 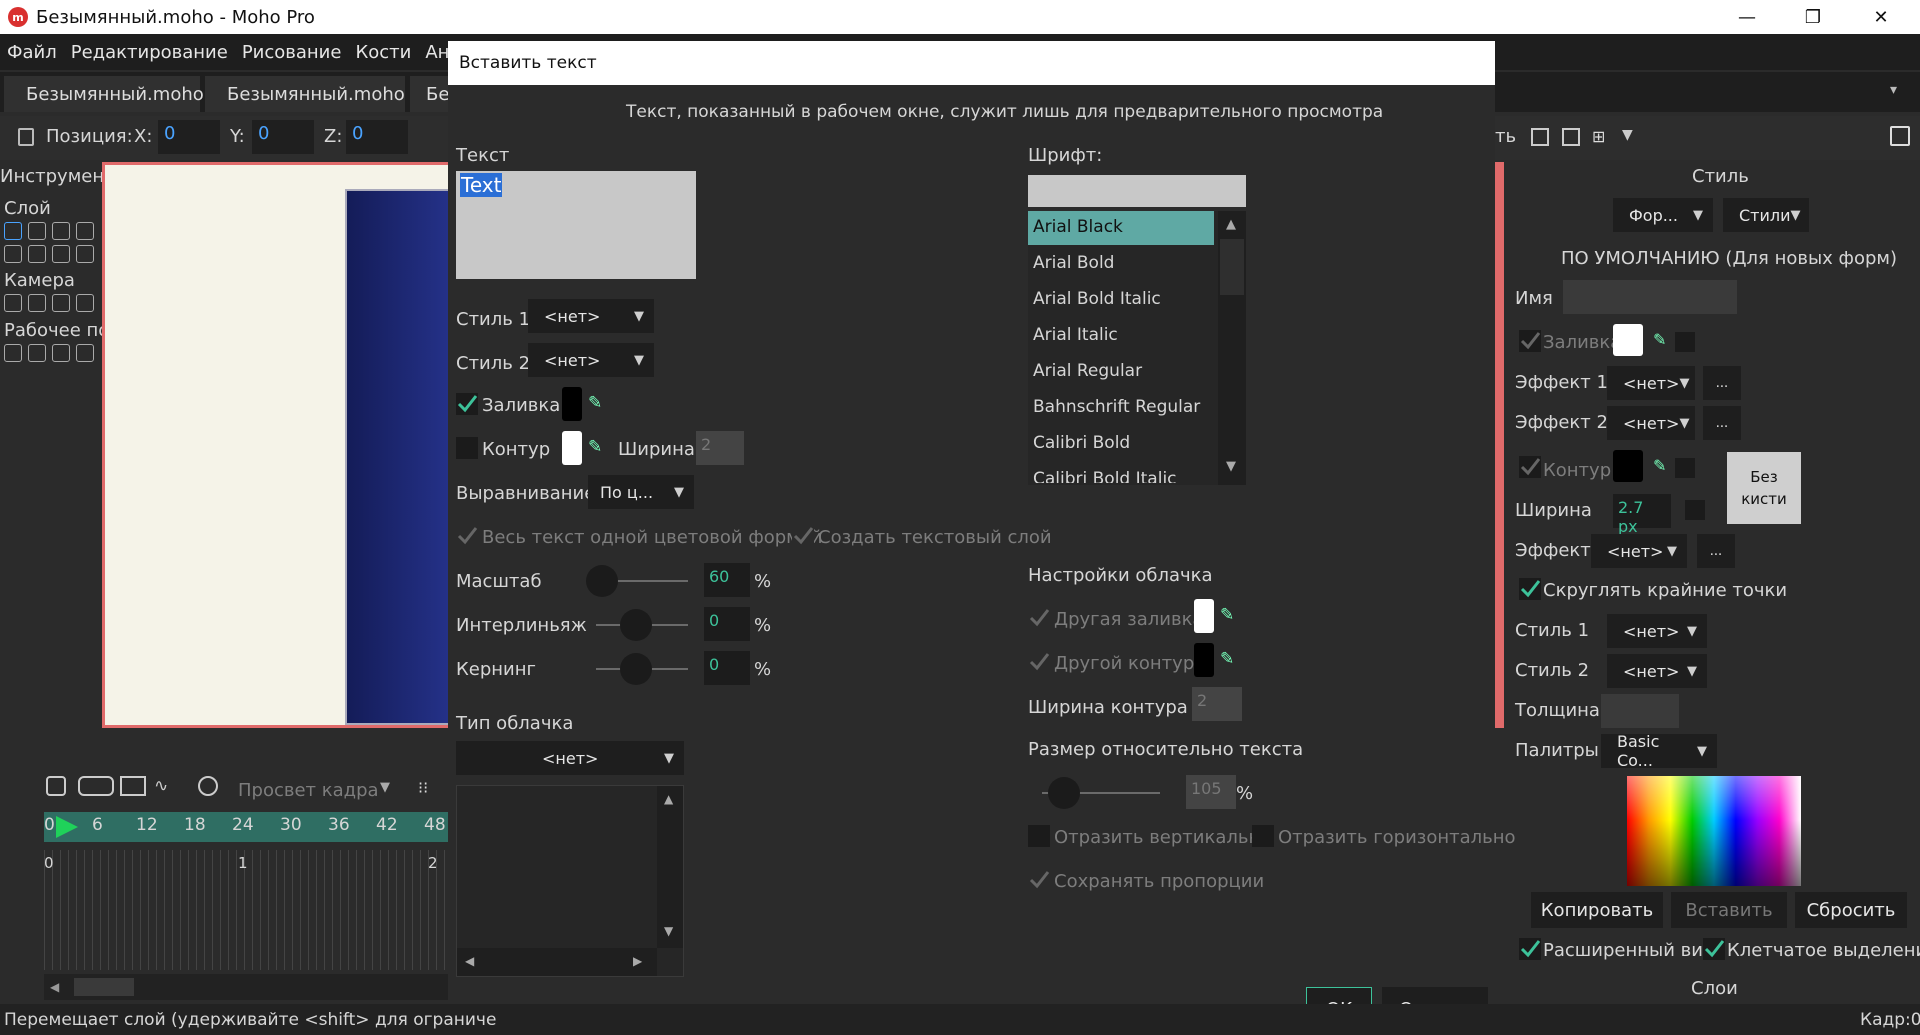 I want to click on eyedropper-icon, so click(x=85, y=254).